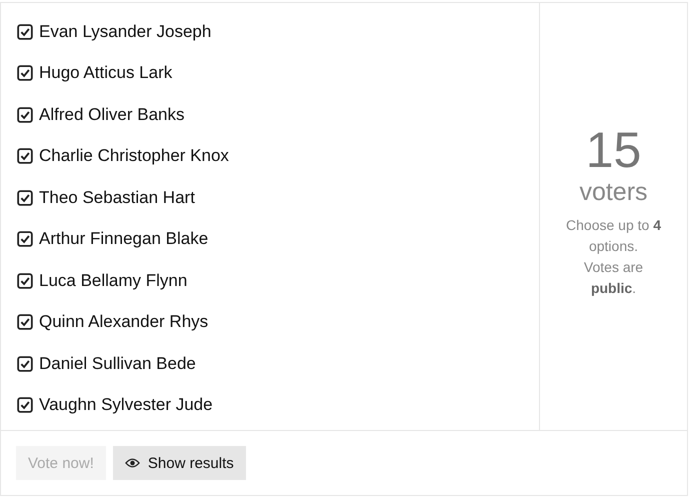  Describe the element at coordinates (117, 198) in the screenshot. I see `option-label: Theo Sebastian Hart` at that location.